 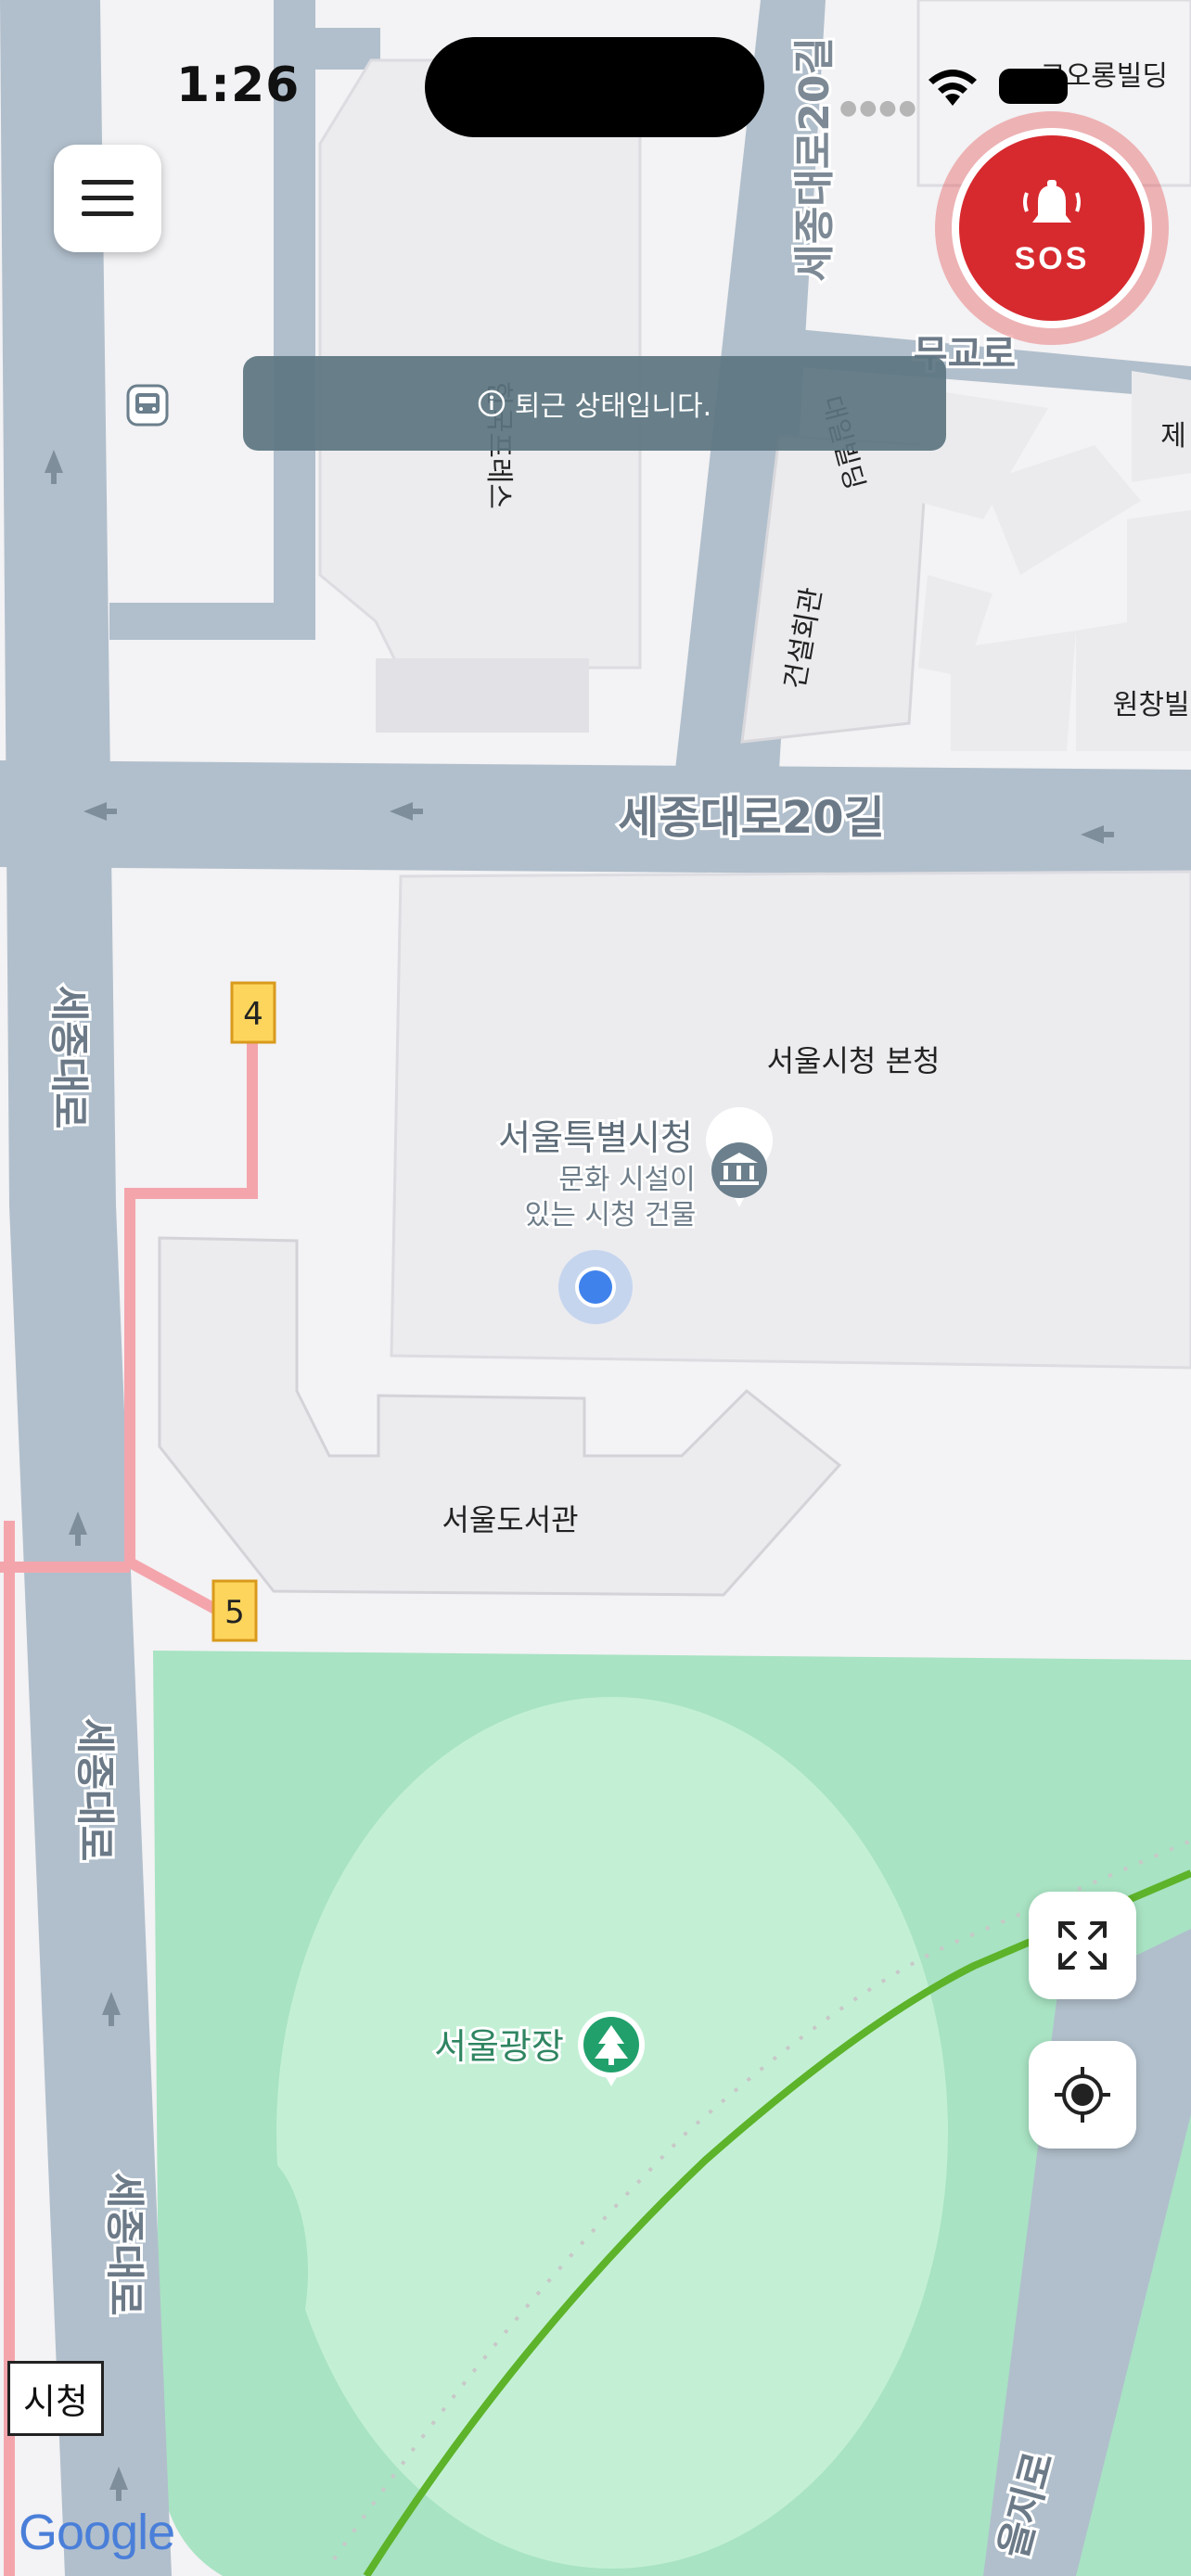 What do you see at coordinates (499, 2047) in the screenshot?
I see `poi-plaza-name: 서울광장` at bounding box center [499, 2047].